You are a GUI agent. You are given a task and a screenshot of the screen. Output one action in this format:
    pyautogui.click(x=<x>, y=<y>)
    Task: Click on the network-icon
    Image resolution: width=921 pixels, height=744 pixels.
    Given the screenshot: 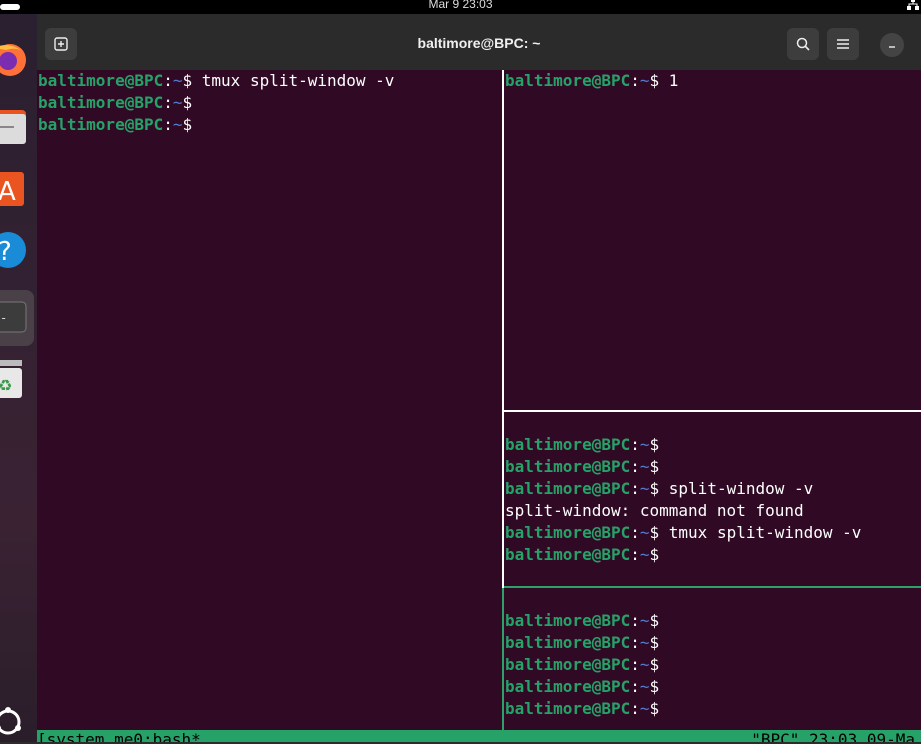 What is the action you would take?
    pyautogui.click(x=913, y=6)
    